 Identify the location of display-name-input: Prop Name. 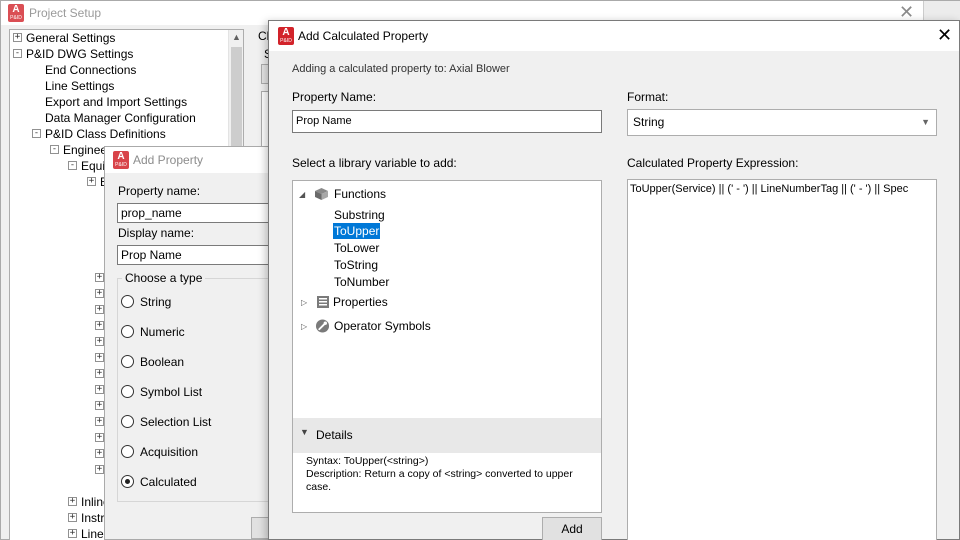
(202, 255).